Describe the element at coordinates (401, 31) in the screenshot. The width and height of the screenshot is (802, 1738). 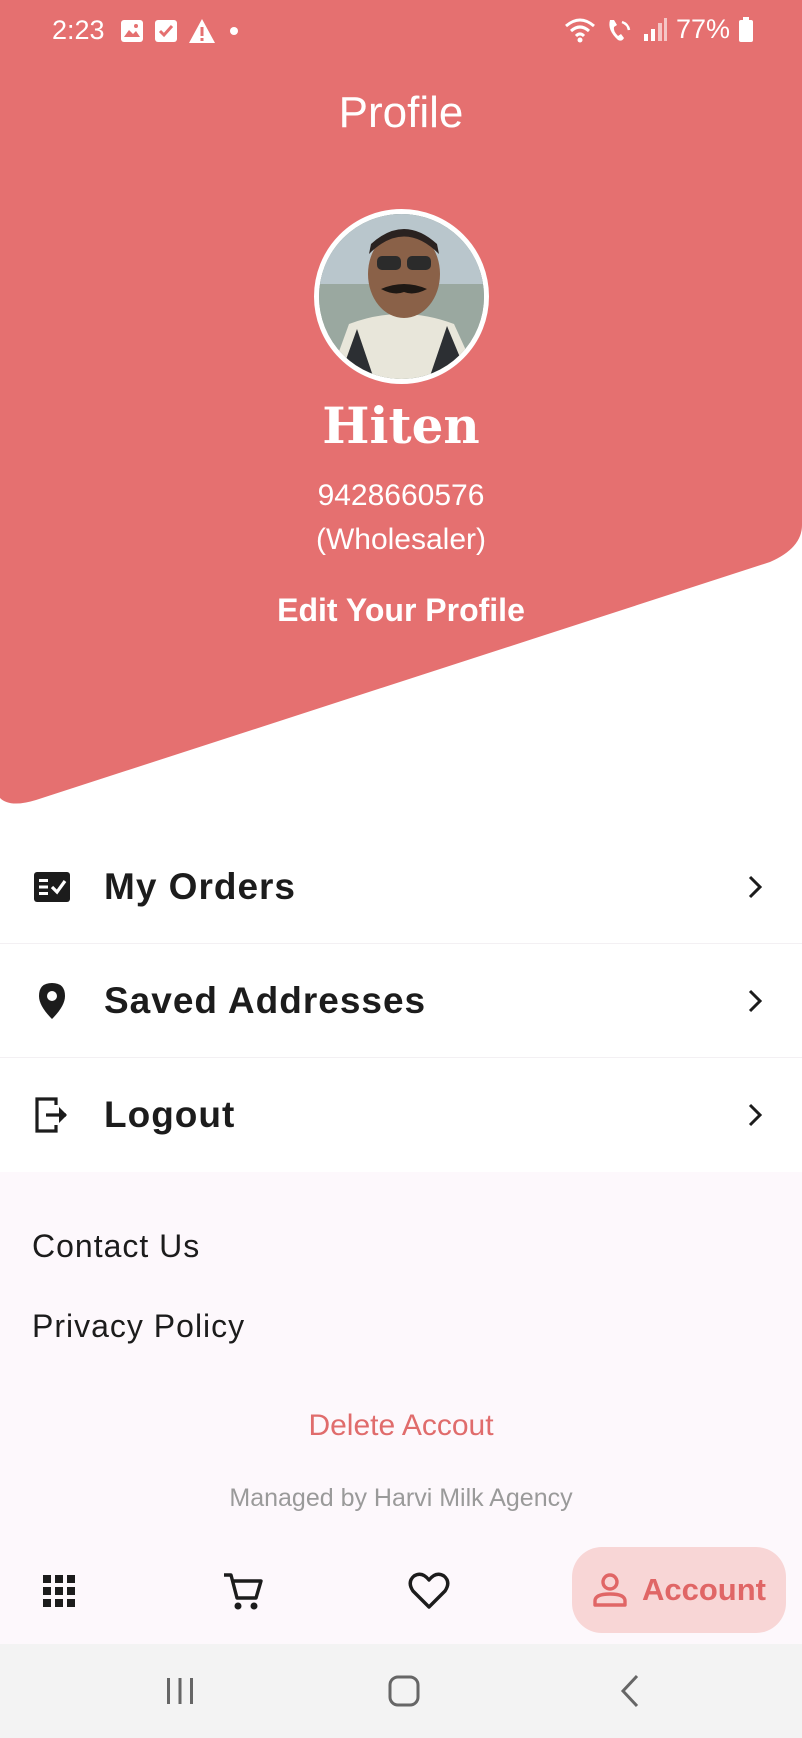
I see `status-bar: 2:23 77%` at that location.